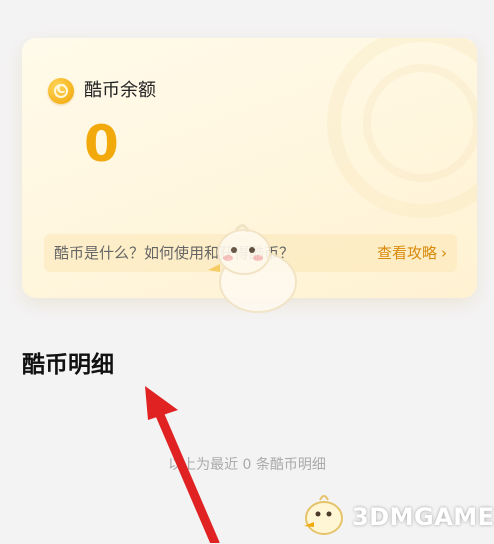 The width and height of the screenshot is (494, 544). Describe the element at coordinates (247, 465) in the screenshot. I see `empty-record-note: 以上为最近 0 条酷币明细` at that location.